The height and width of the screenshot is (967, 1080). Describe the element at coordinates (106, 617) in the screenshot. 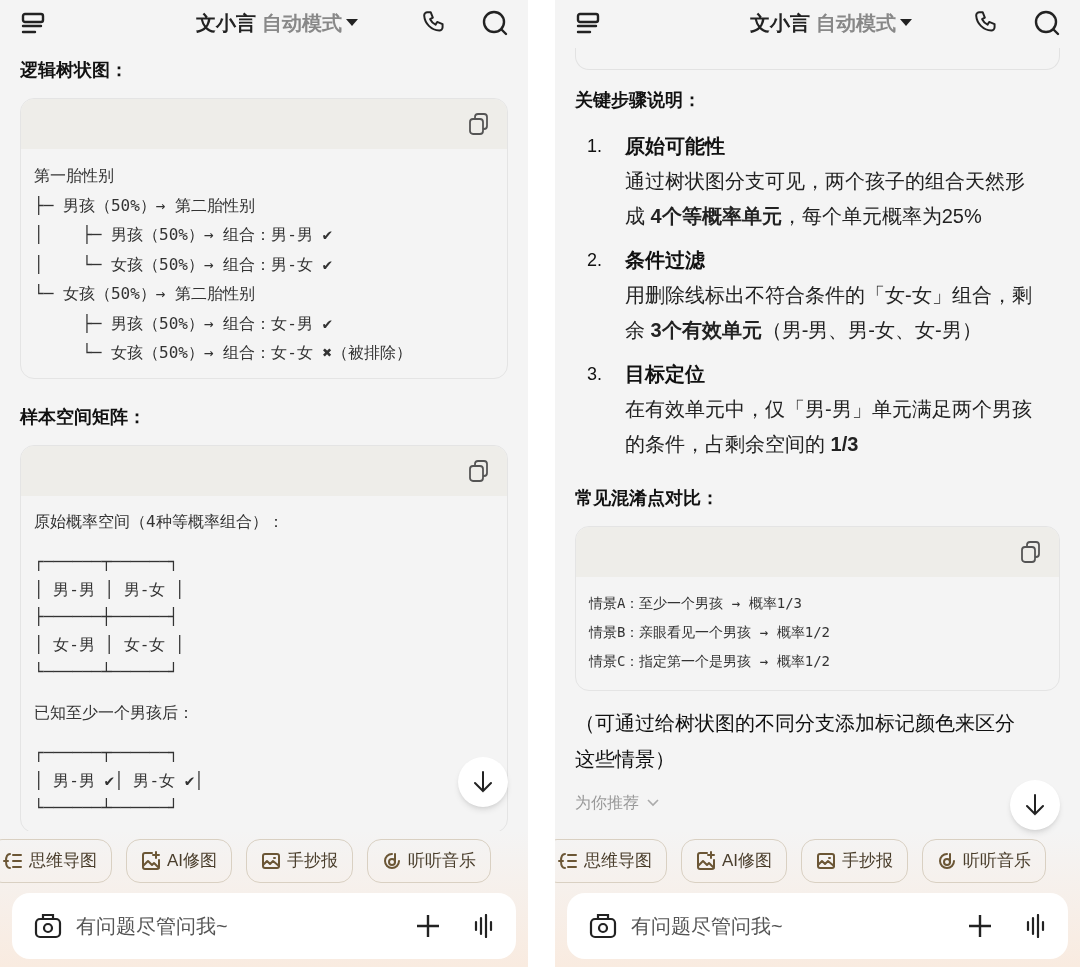

I see `code-line: ├──────┼──────┤` at that location.